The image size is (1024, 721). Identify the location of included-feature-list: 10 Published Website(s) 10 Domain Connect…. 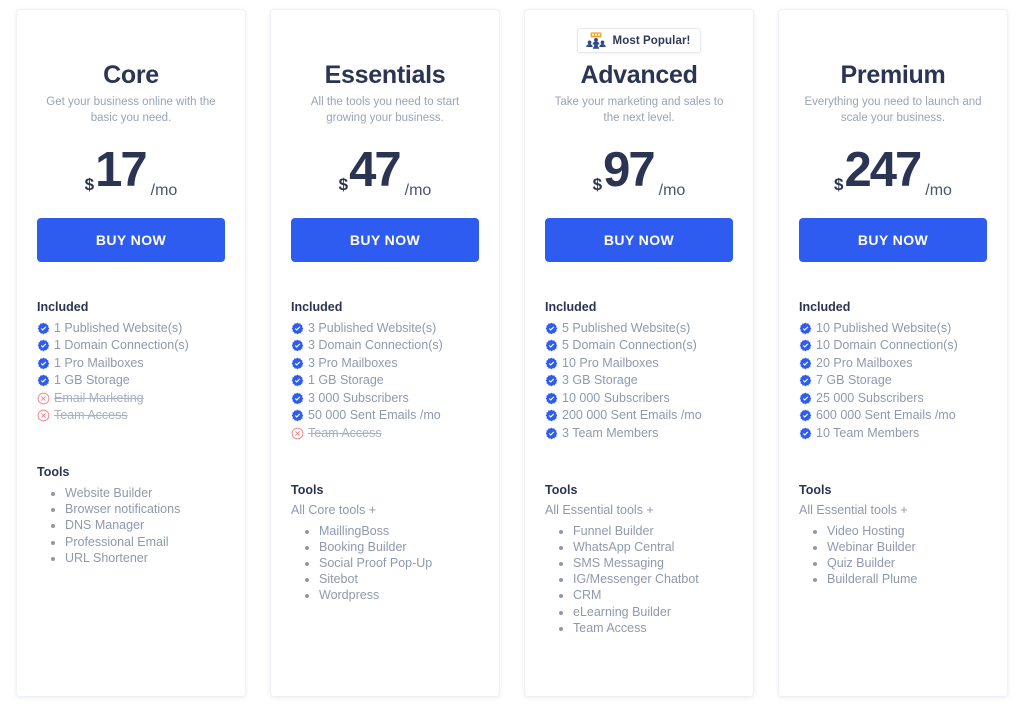
(893, 381).